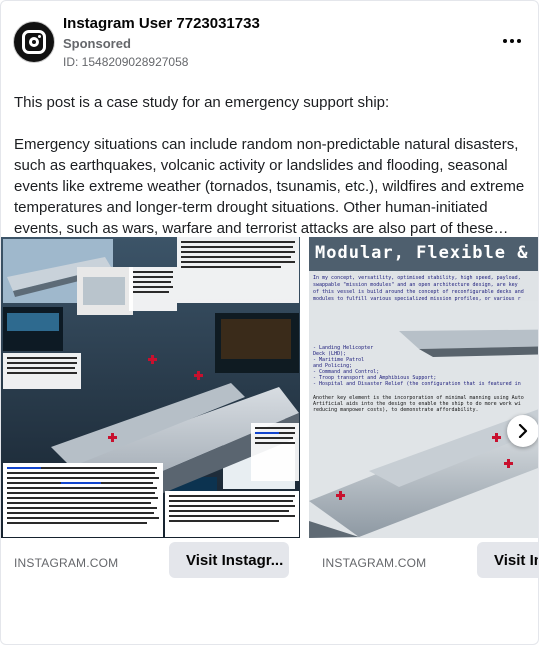 This screenshot has width=539, height=645. What do you see at coordinates (512, 41) in the screenshot?
I see `more-horizontal-icon` at bounding box center [512, 41].